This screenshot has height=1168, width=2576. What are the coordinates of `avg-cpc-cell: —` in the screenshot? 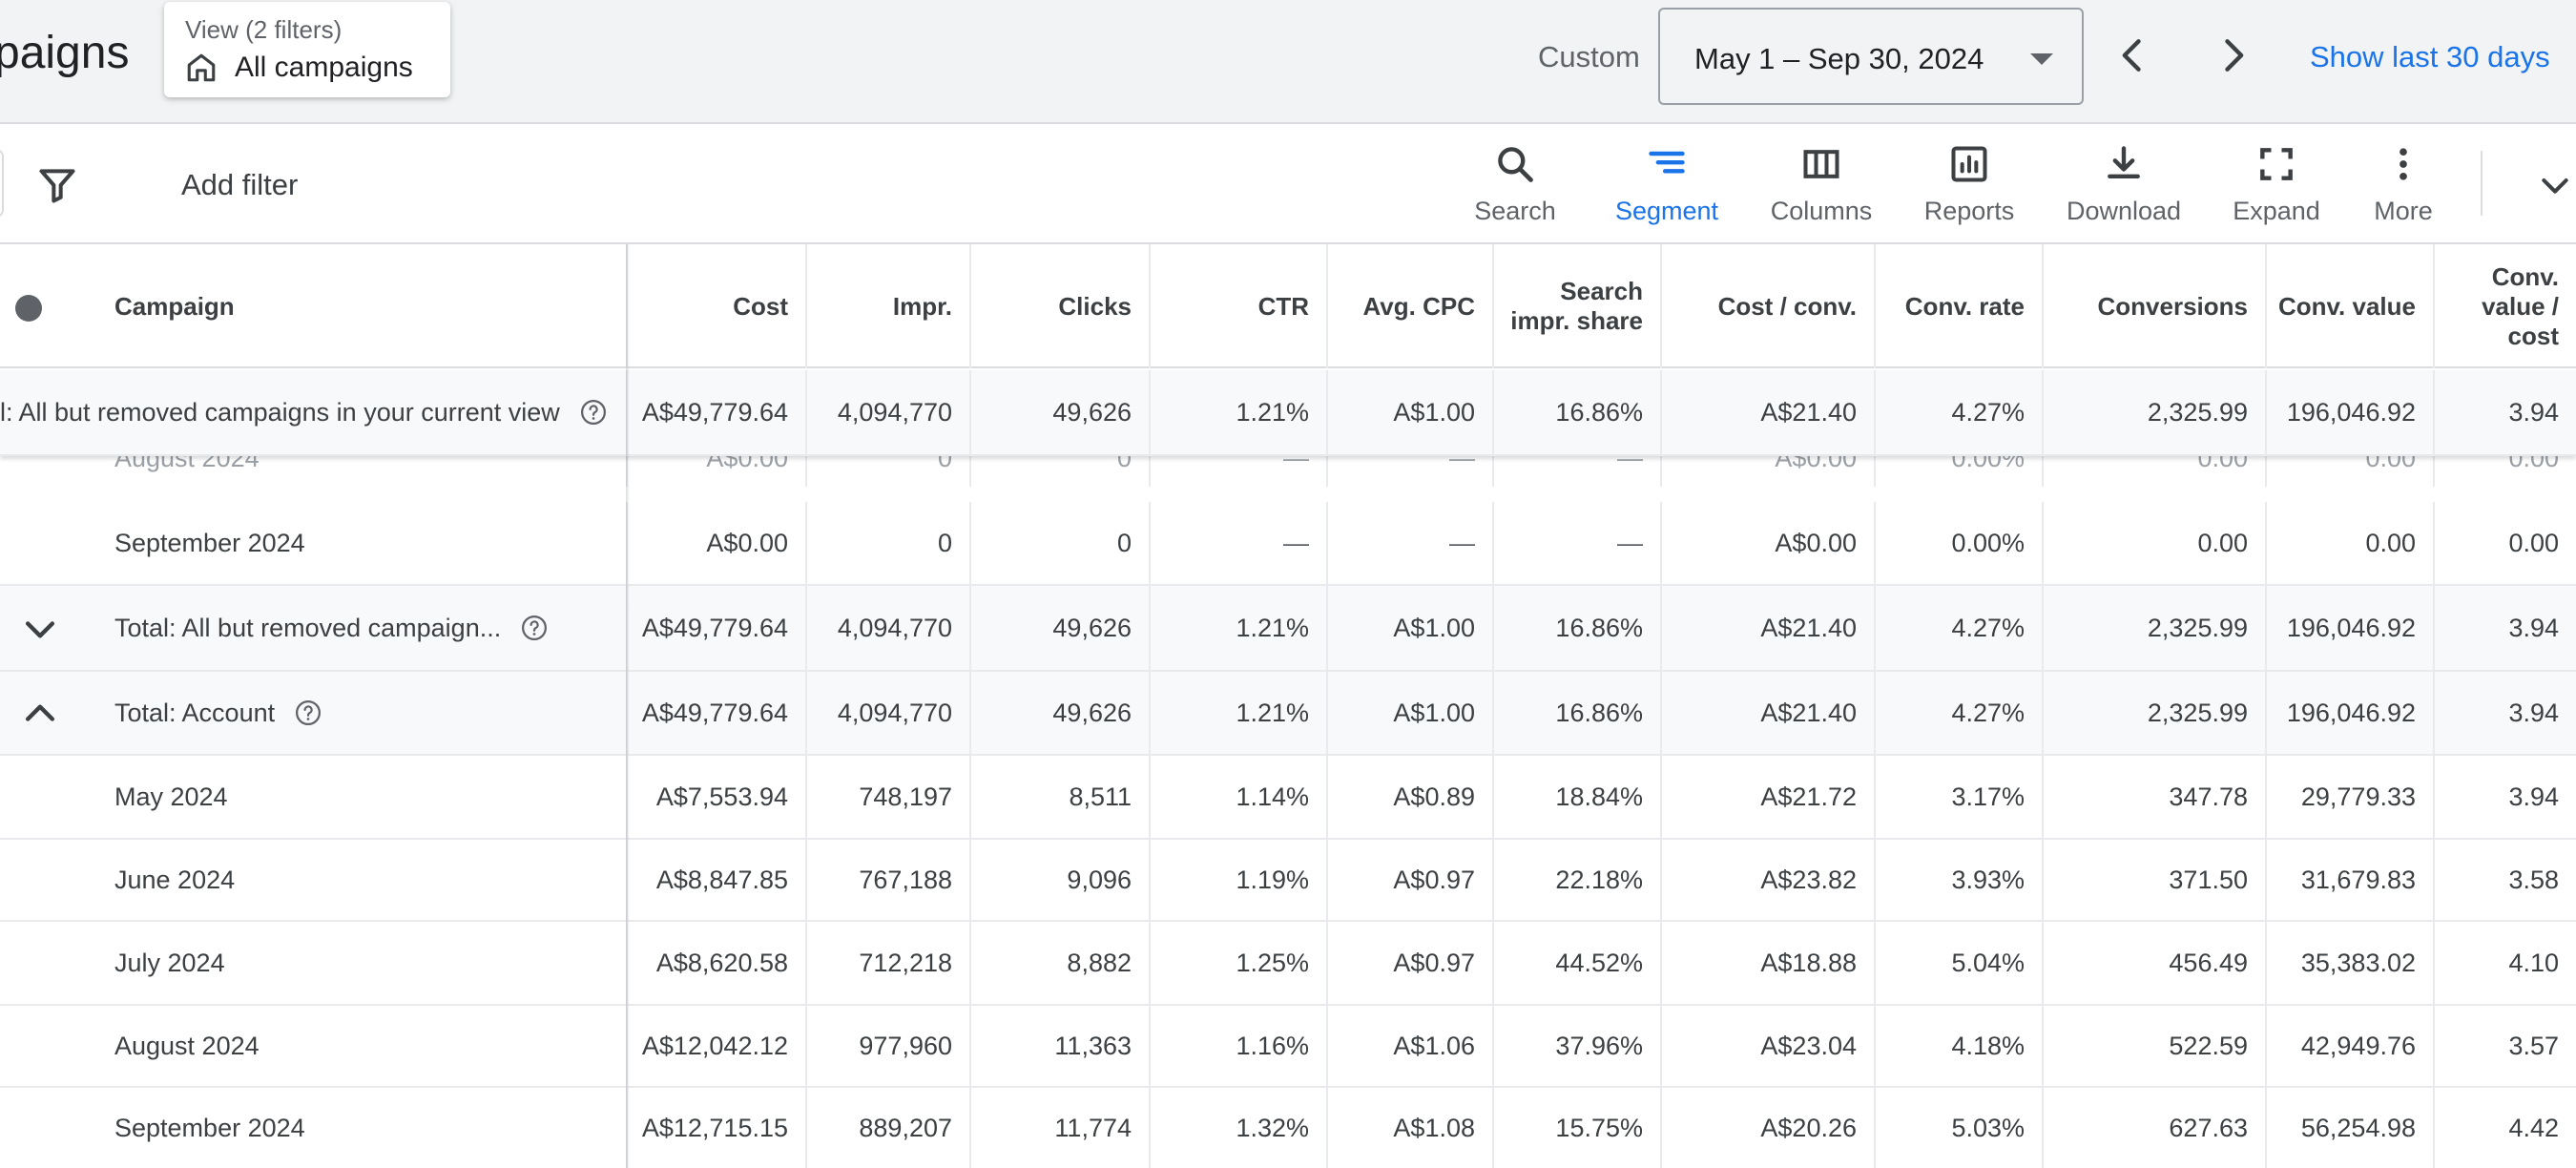 It's located at (1409, 543).